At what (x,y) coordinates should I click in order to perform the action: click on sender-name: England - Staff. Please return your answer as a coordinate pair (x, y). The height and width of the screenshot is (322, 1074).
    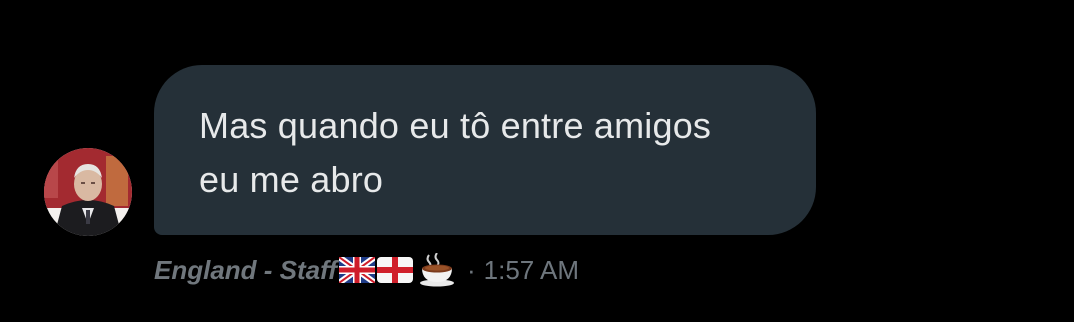
    Looking at the image, I should click on (245, 270).